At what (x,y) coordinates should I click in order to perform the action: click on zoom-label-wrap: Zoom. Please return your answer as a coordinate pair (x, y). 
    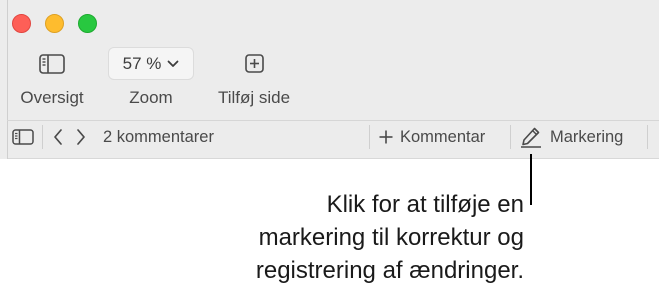
    Looking at the image, I should click on (151, 98).